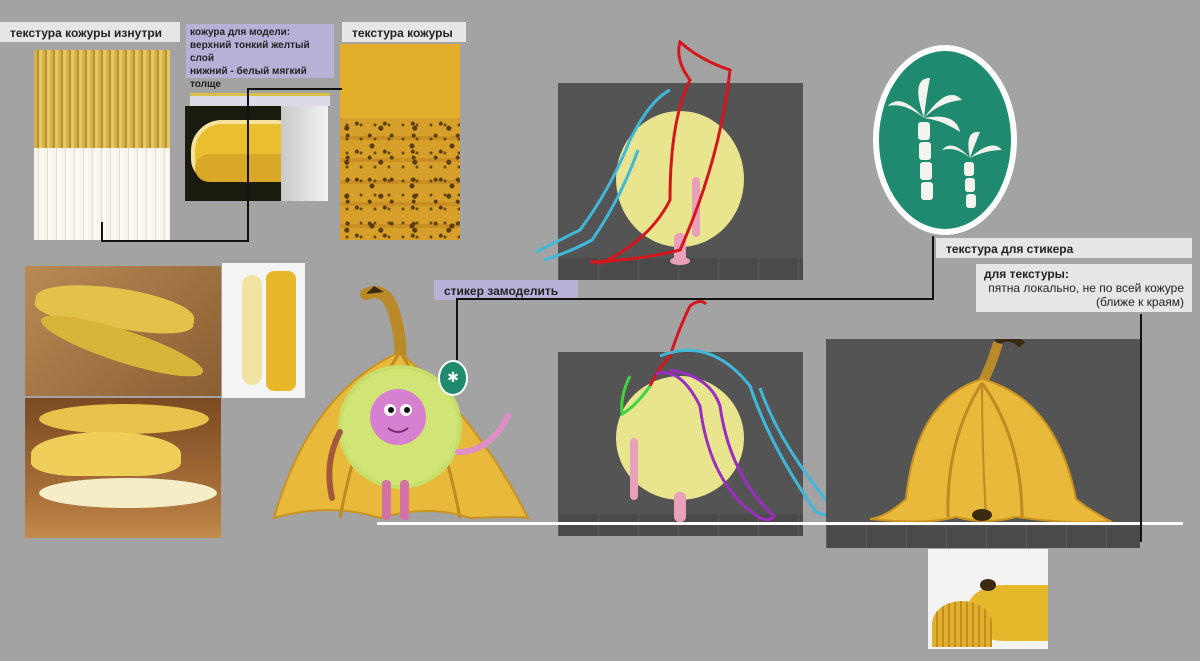  Describe the element at coordinates (250, 52) in the screenshot. I see `peel-model-line1: верхний тонкий желтый слой` at that location.